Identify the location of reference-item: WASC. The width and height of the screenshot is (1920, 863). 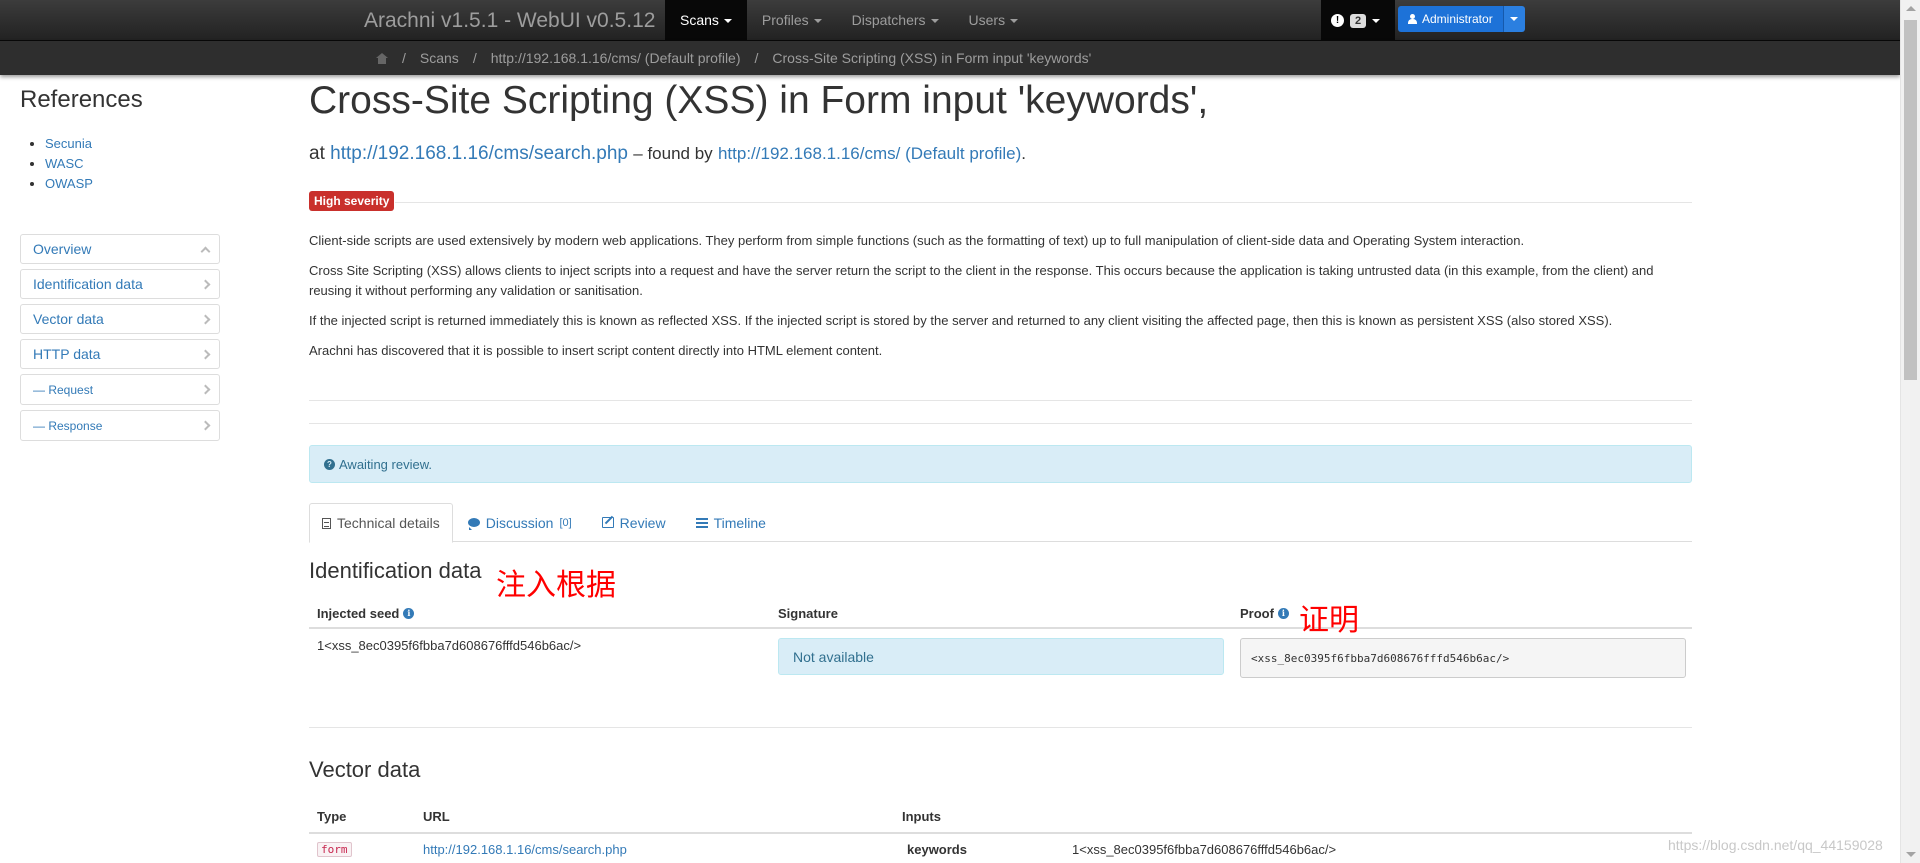
(69, 164).